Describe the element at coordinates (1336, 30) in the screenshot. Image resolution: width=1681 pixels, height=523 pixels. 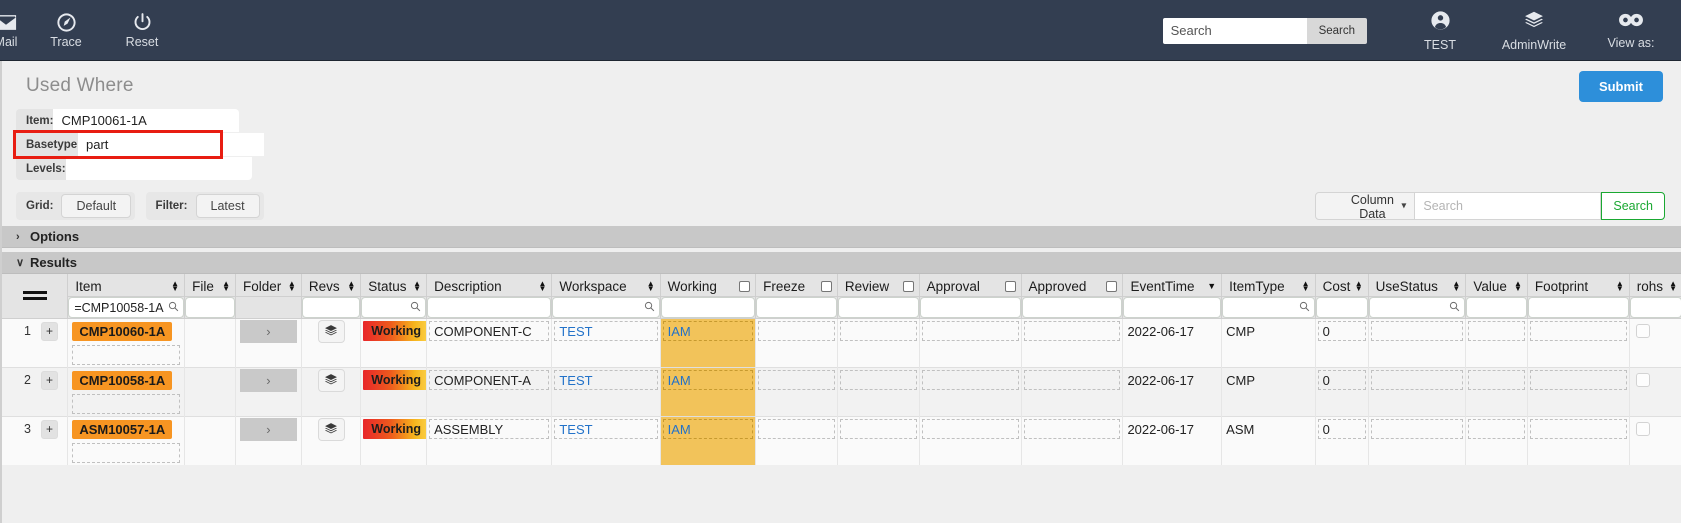
I see `global-search-button: Search` at that location.